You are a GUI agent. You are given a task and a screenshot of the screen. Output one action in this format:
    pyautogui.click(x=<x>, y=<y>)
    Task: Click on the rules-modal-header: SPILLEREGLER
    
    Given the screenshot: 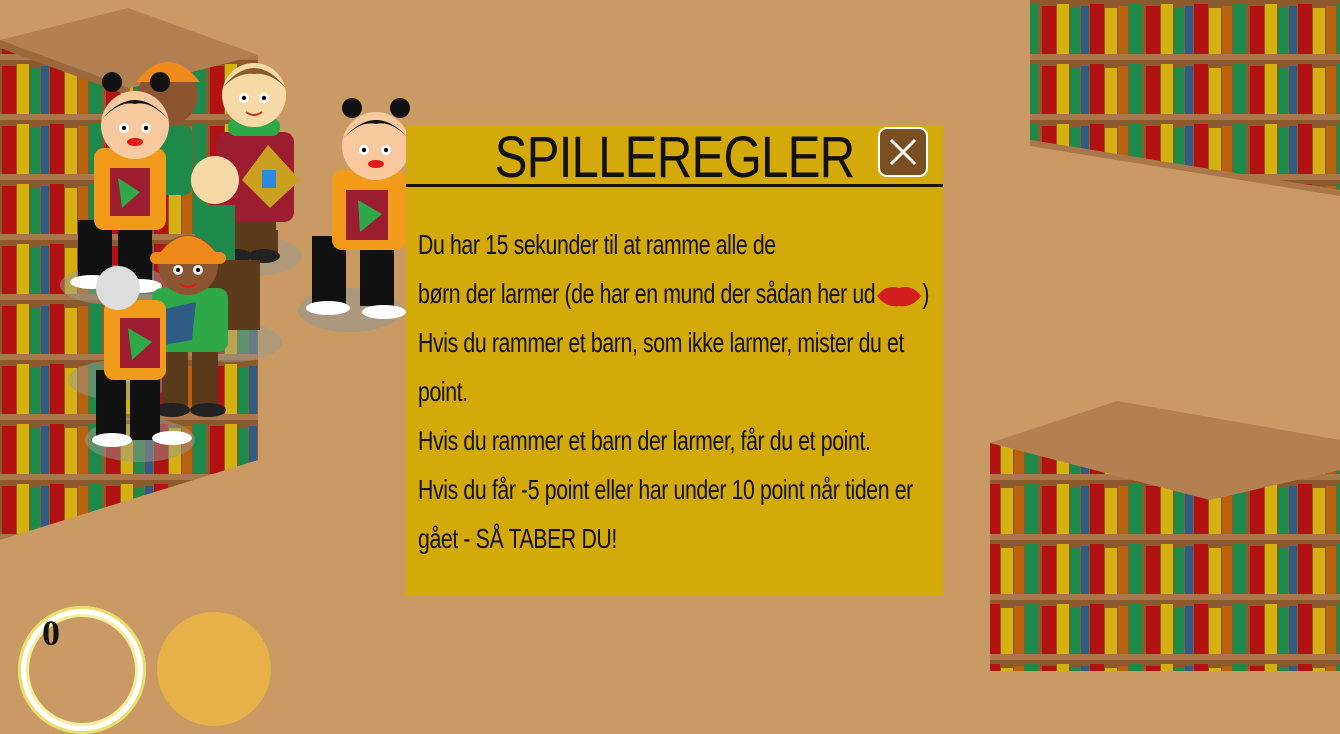 What is the action you would take?
    pyautogui.click(x=674, y=157)
    